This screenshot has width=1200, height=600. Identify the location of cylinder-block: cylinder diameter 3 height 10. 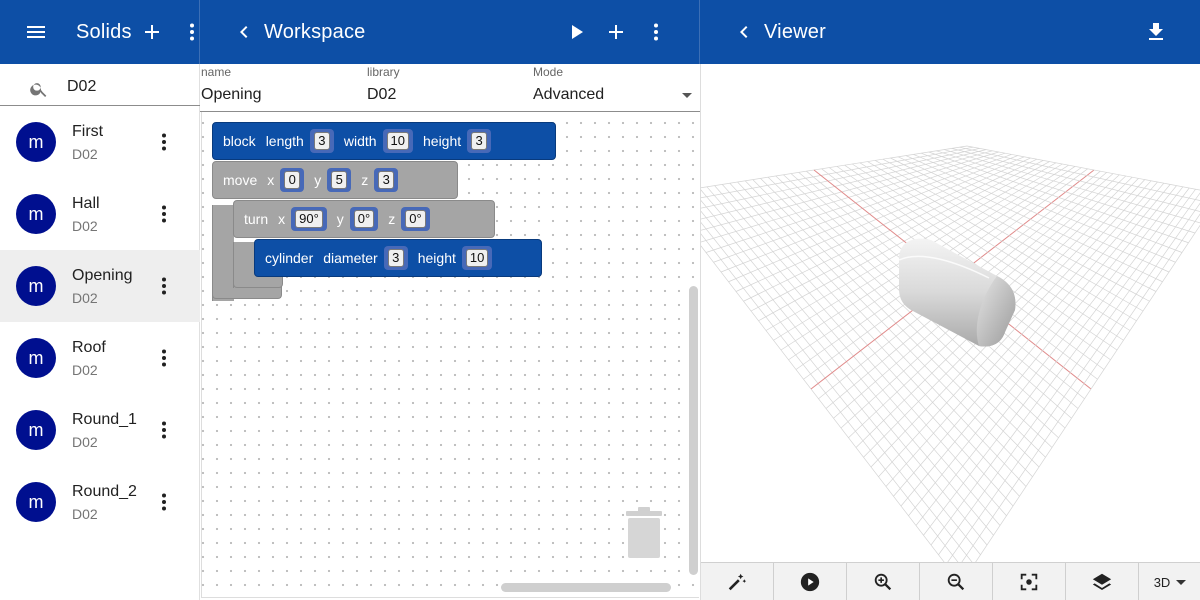
(398, 258).